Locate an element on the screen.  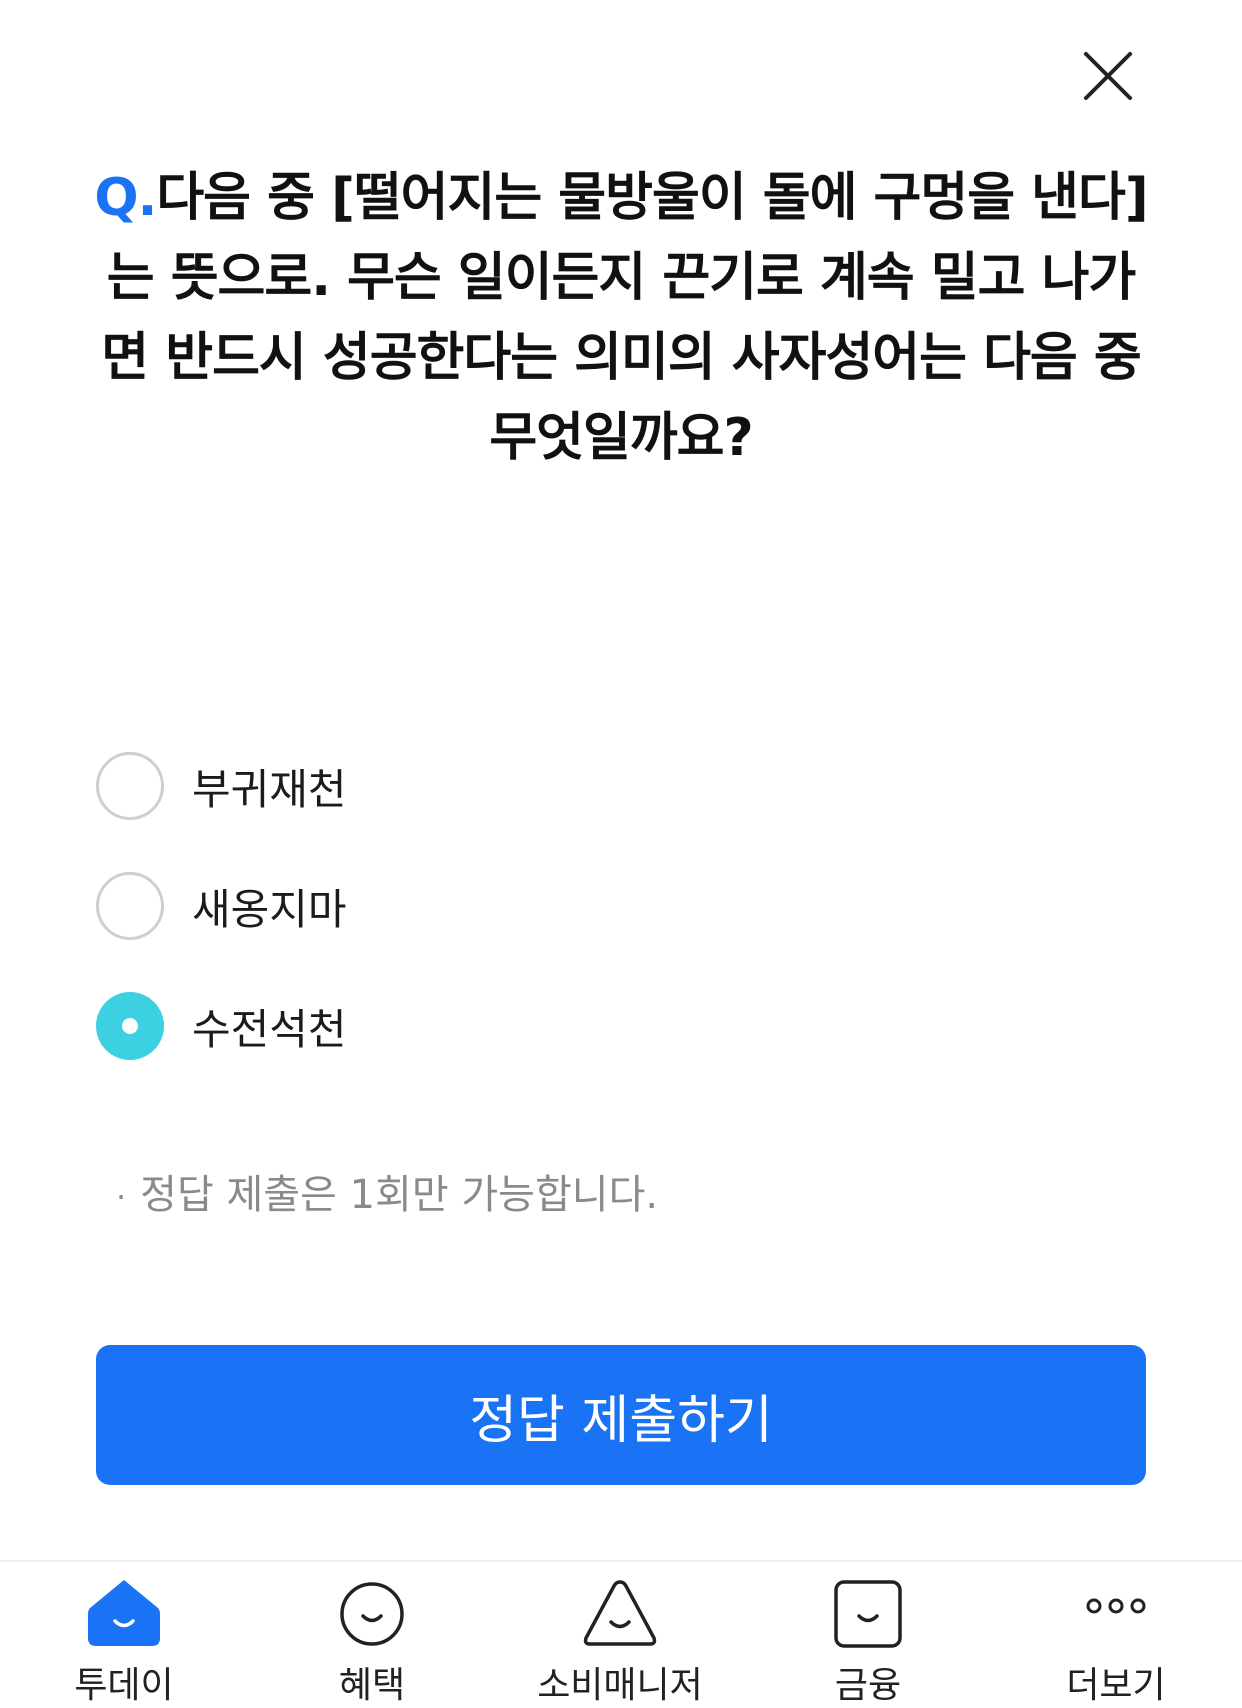
close-button is located at coordinates (1108, 76).